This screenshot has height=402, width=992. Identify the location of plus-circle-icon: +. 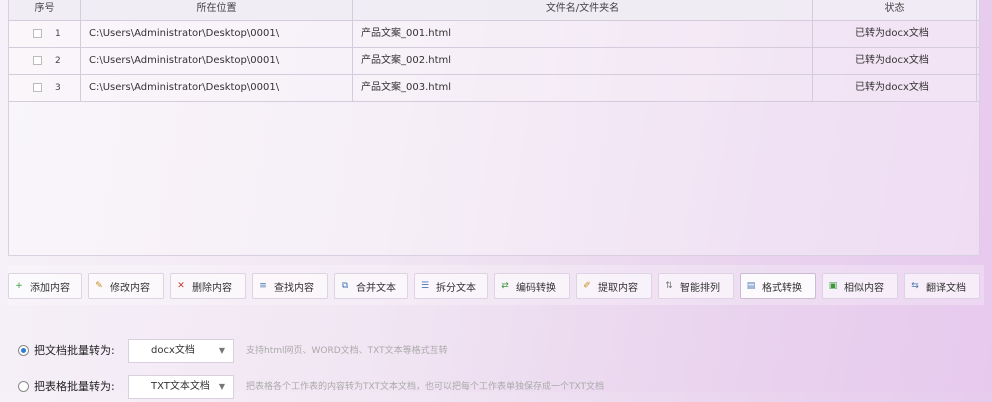
(19, 286).